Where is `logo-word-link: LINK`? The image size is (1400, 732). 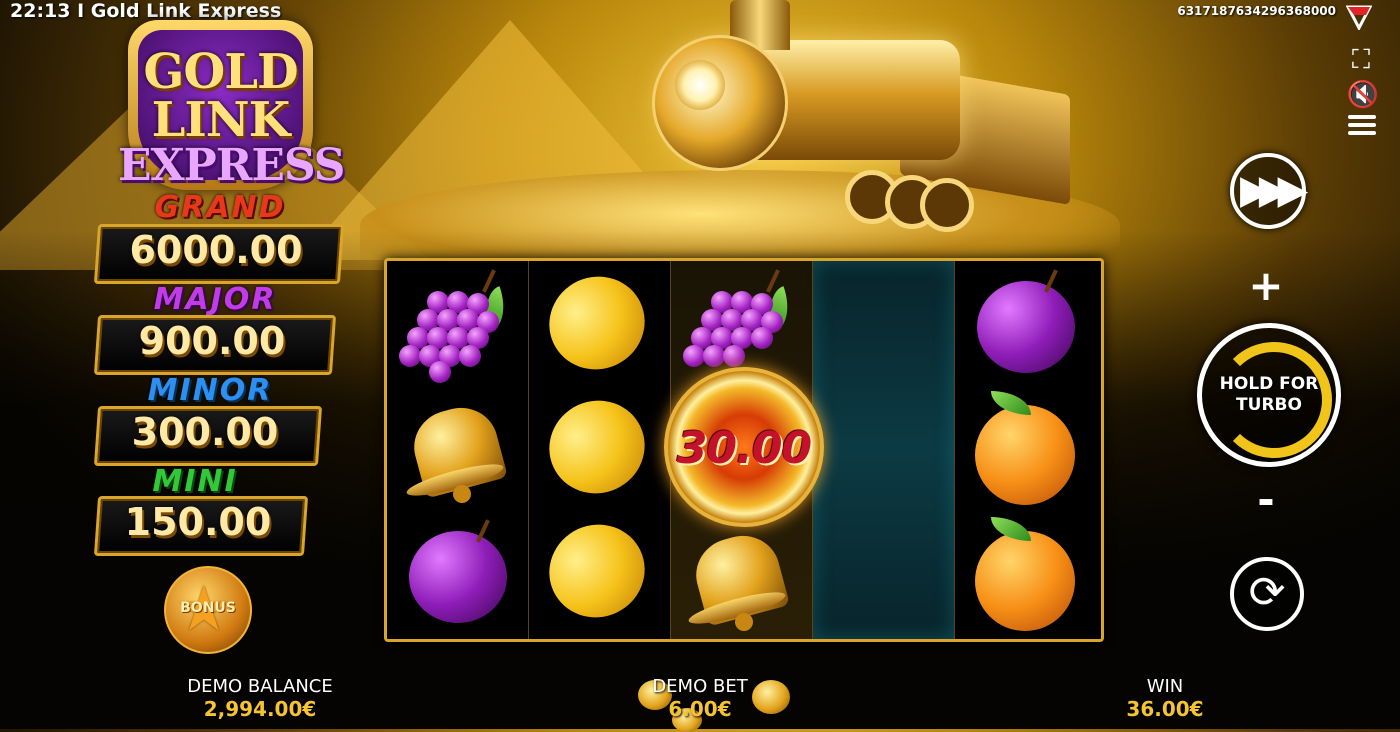 logo-word-link: LINK is located at coordinates (221, 120).